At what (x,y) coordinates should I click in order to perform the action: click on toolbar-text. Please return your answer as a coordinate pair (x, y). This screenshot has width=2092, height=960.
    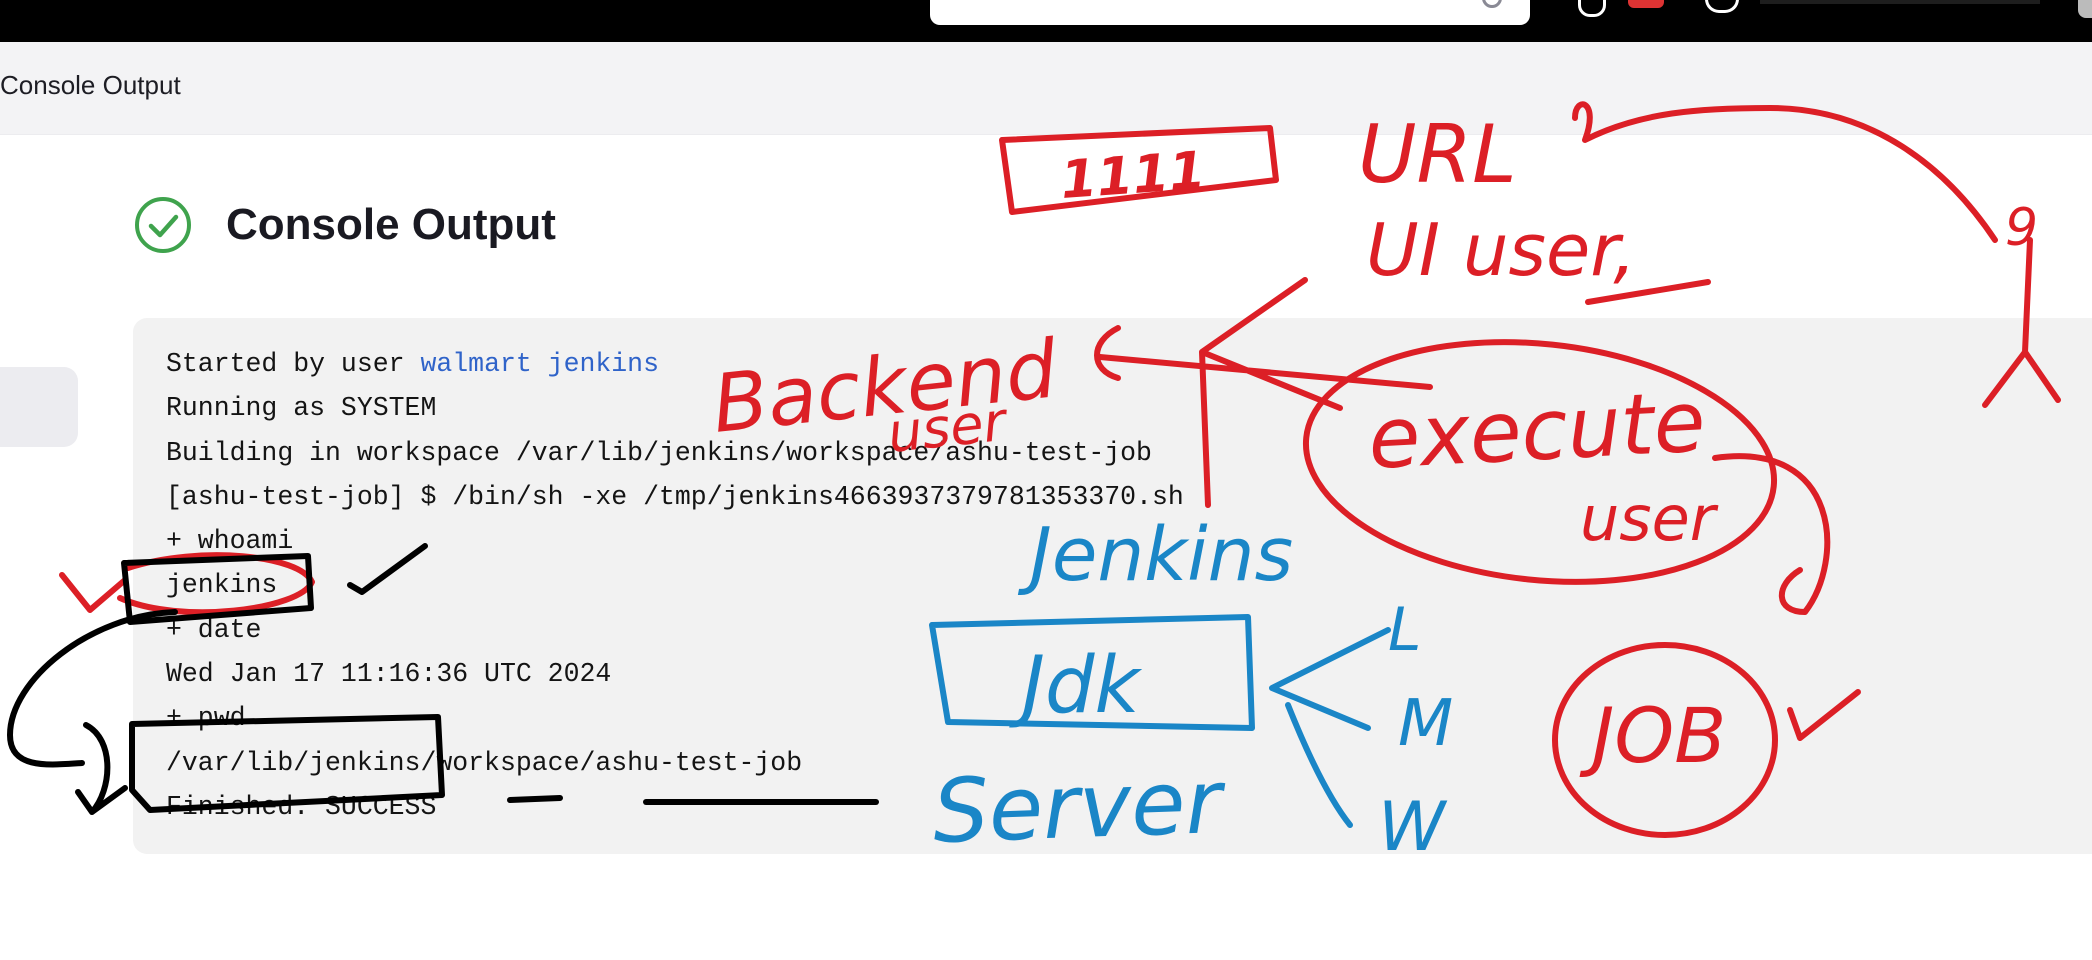
    Looking at the image, I should click on (1900, 2).